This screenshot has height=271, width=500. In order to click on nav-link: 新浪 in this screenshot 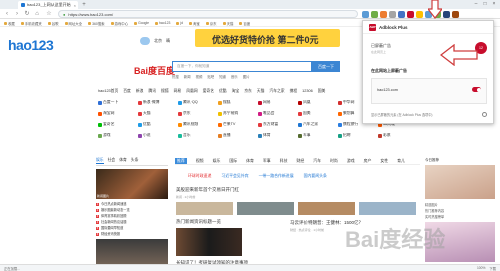, I will do `click(140, 92)`.